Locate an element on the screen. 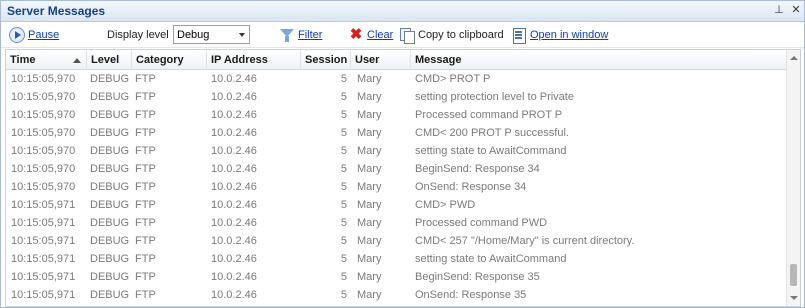  column-header-message: Message is located at coordinates (598, 60).